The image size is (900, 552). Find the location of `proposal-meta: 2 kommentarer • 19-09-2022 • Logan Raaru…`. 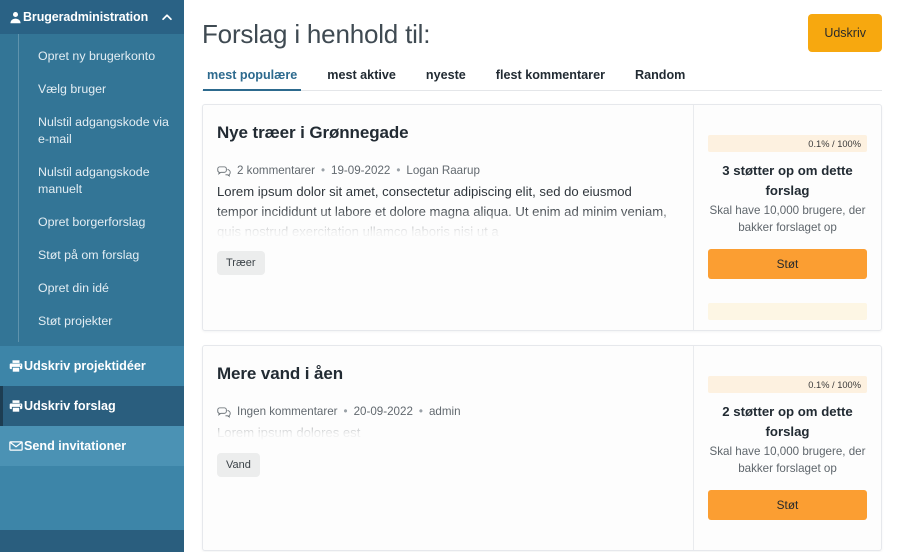

proposal-meta: 2 kommentarer • 19-09-2022 • Logan Raaru… is located at coordinates (445, 170).